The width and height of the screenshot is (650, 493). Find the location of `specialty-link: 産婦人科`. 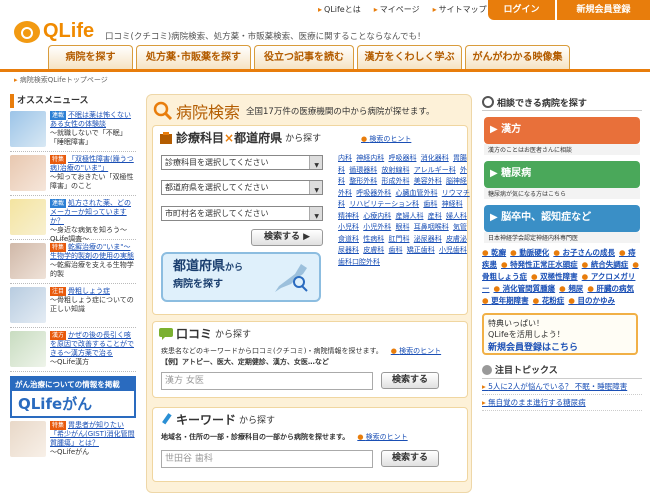

specialty-link: 産婦人科 is located at coordinates (409, 216).